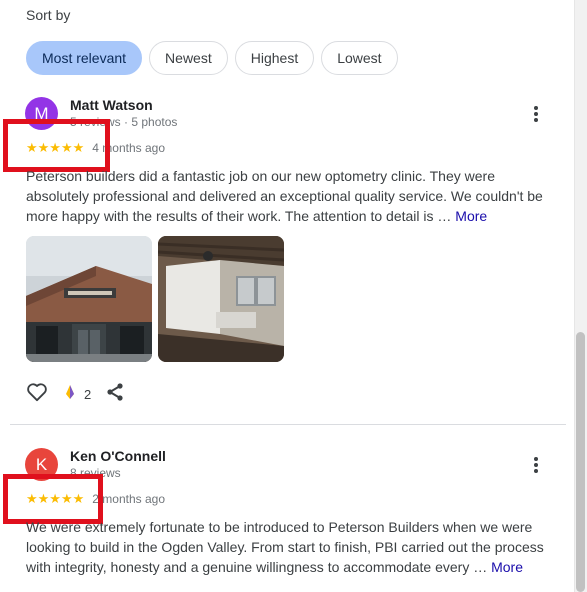  I want to click on rating-highlight-box, so click(56, 145).